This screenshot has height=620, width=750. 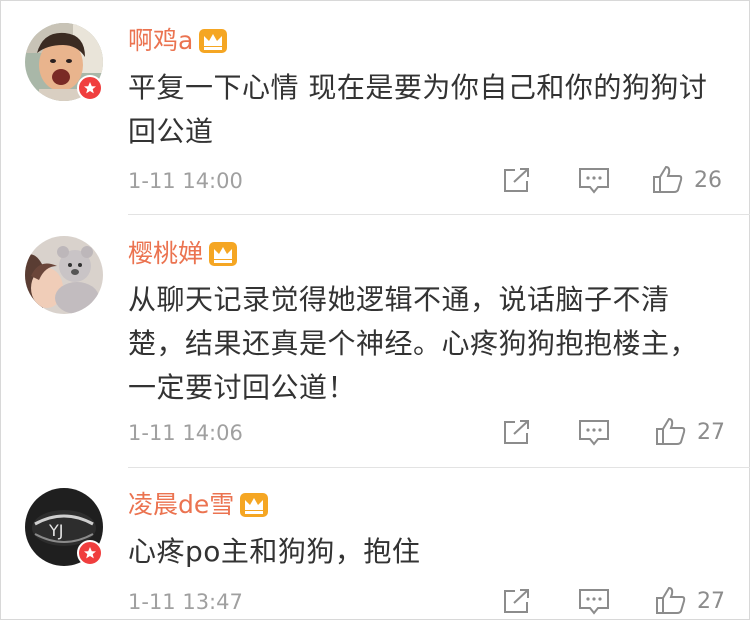 What do you see at coordinates (56, 530) in the screenshot?
I see `svg-text: YJ` at bounding box center [56, 530].